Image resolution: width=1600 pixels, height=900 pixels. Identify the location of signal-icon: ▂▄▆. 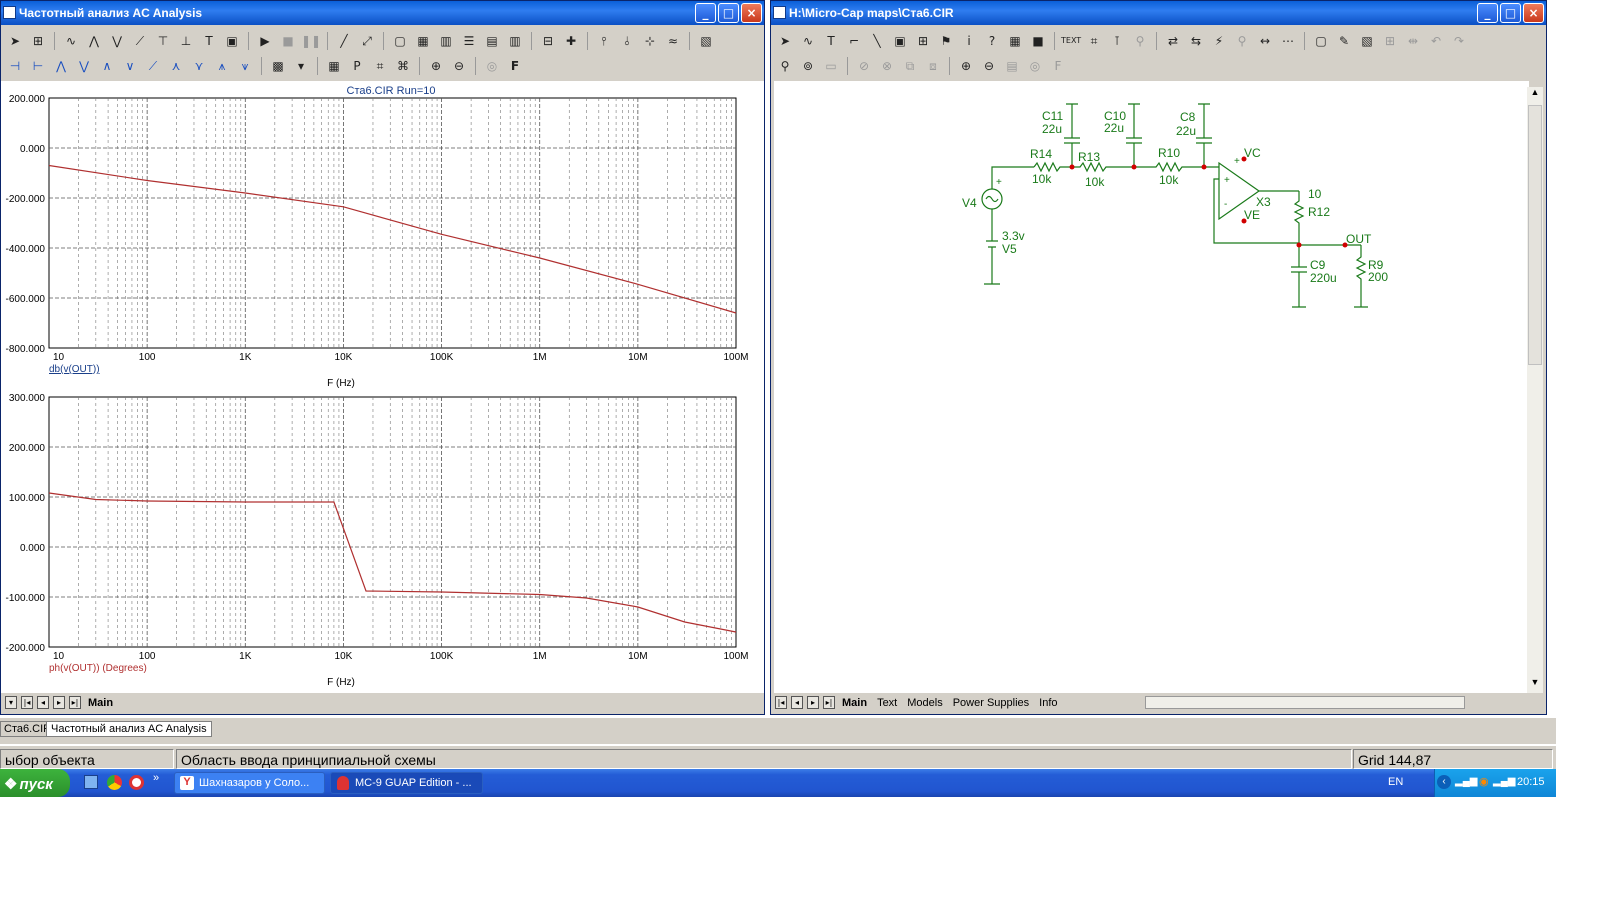
(1504, 781).